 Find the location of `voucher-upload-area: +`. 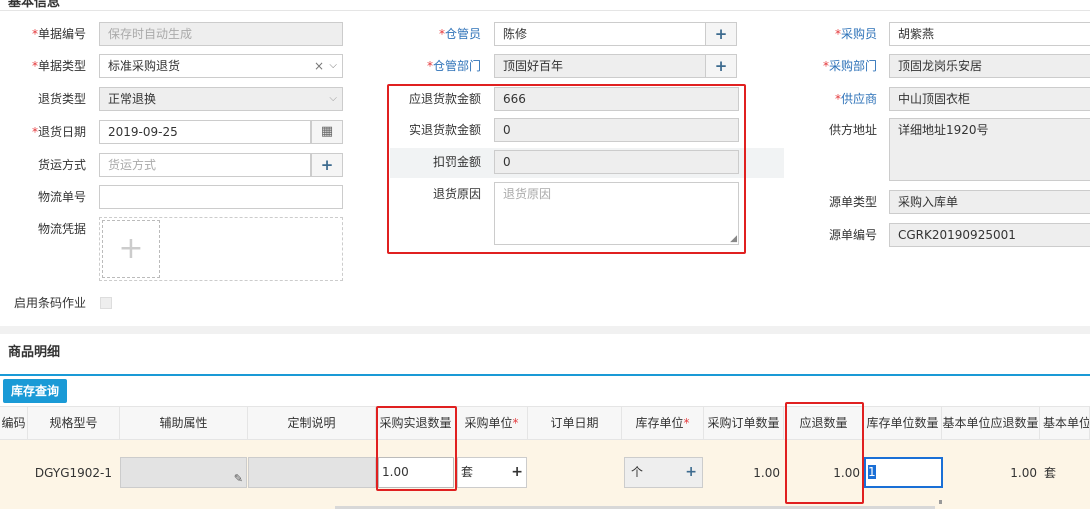

voucher-upload-area: + is located at coordinates (221, 249).